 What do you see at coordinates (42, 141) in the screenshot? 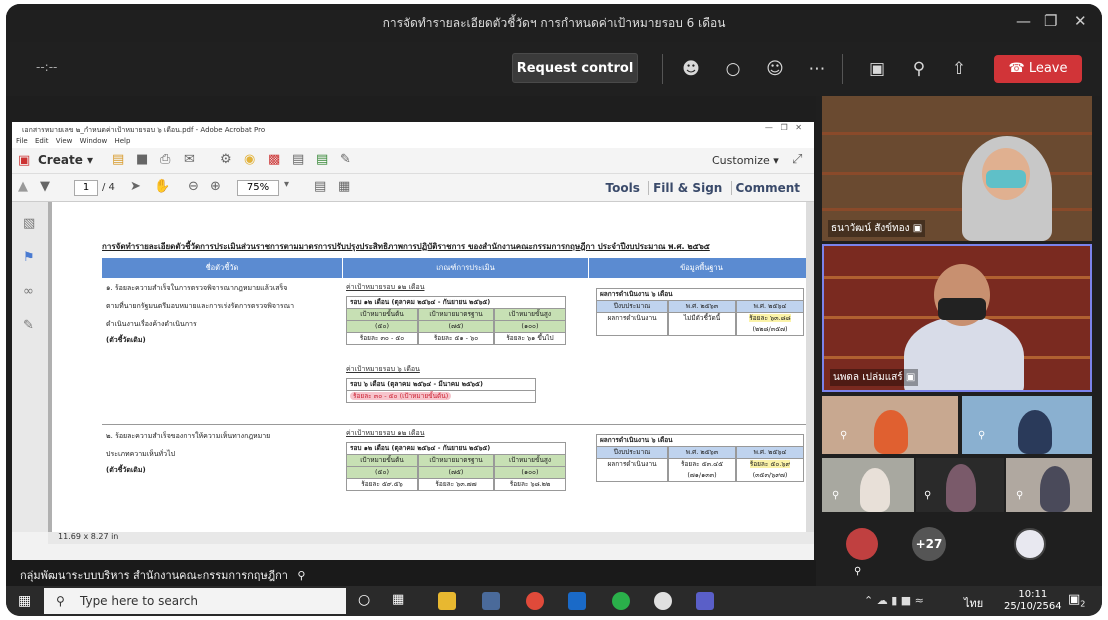
I see `menu-edit: Edit` at bounding box center [42, 141].